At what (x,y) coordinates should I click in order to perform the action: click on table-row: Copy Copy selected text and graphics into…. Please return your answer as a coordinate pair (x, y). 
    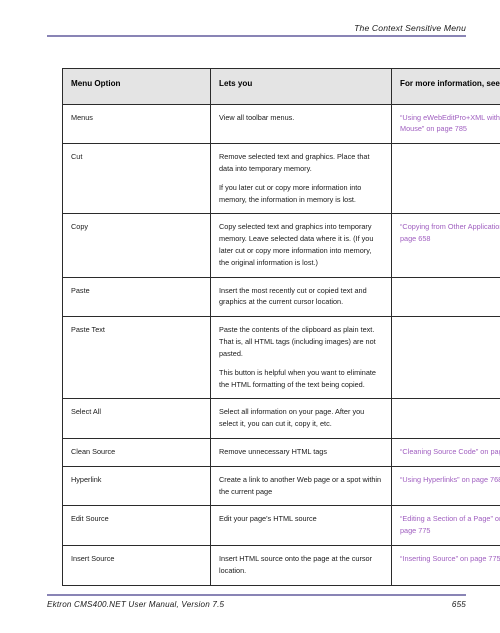
    Looking at the image, I should click on (281, 245).